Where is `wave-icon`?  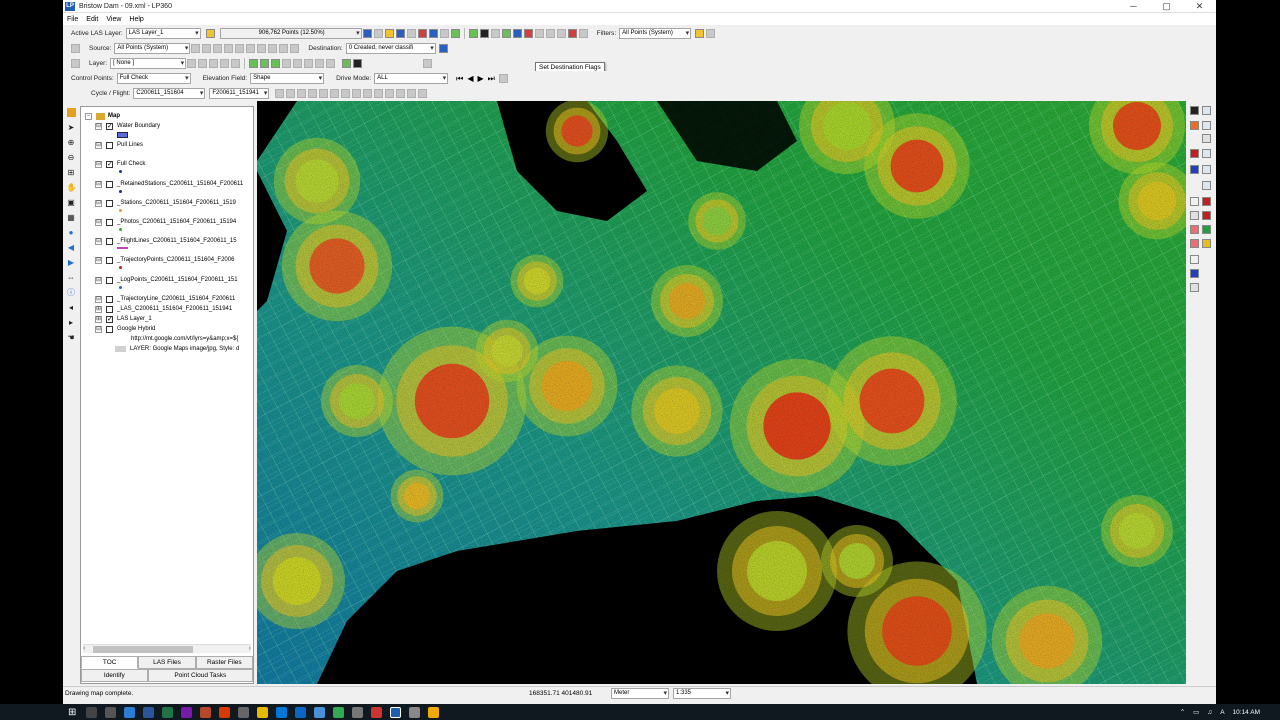 wave-icon is located at coordinates (517, 33).